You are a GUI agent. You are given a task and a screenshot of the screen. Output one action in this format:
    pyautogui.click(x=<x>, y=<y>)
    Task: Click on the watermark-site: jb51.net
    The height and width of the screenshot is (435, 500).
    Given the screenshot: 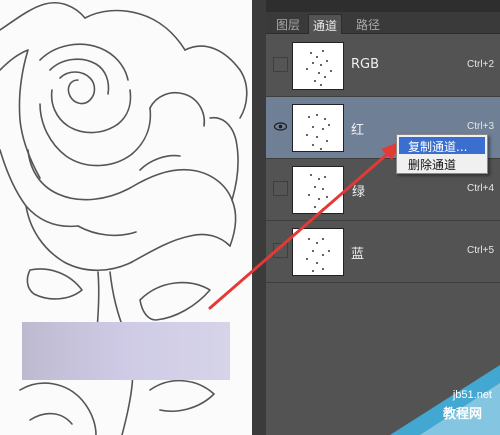 What is the action you would take?
    pyautogui.click(x=472, y=395)
    